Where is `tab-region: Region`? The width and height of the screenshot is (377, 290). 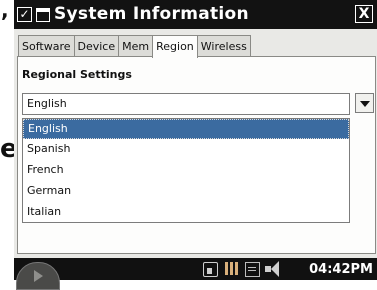
tab-region: Region is located at coordinates (175, 46).